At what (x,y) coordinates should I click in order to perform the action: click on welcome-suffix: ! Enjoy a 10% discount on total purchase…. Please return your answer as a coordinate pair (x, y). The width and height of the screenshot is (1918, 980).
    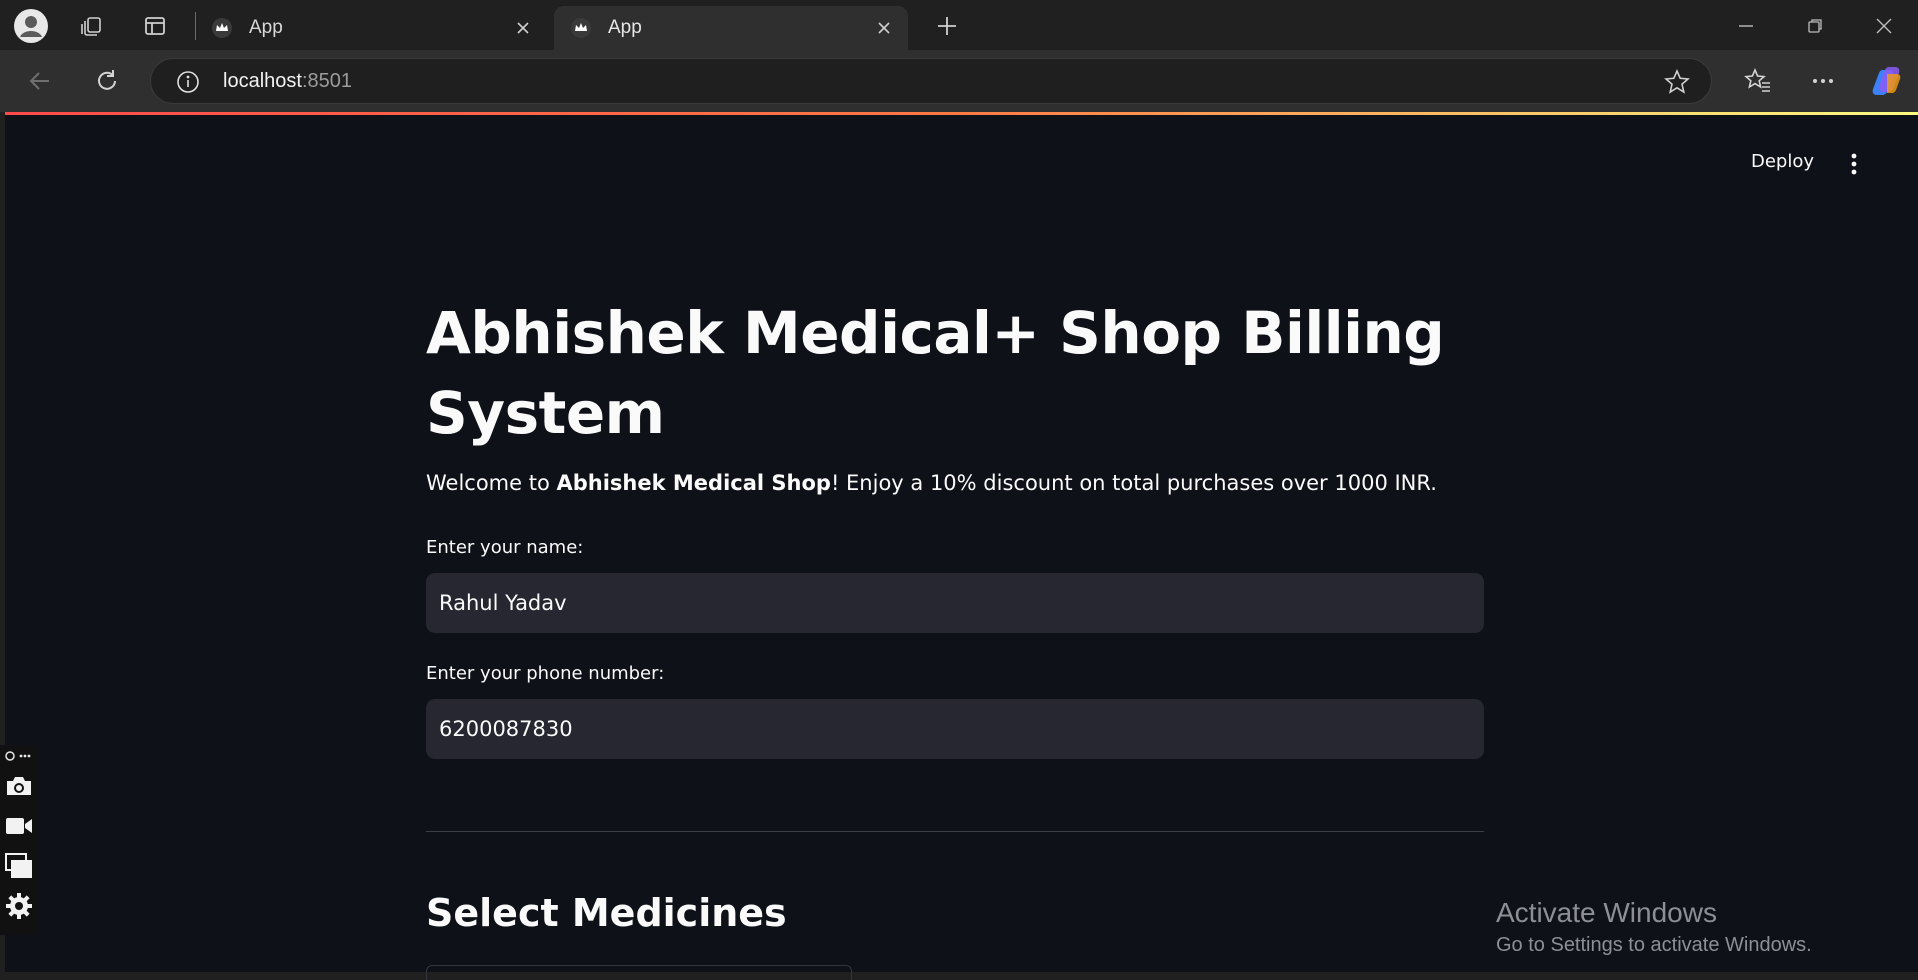
    Looking at the image, I should click on (1133, 483).